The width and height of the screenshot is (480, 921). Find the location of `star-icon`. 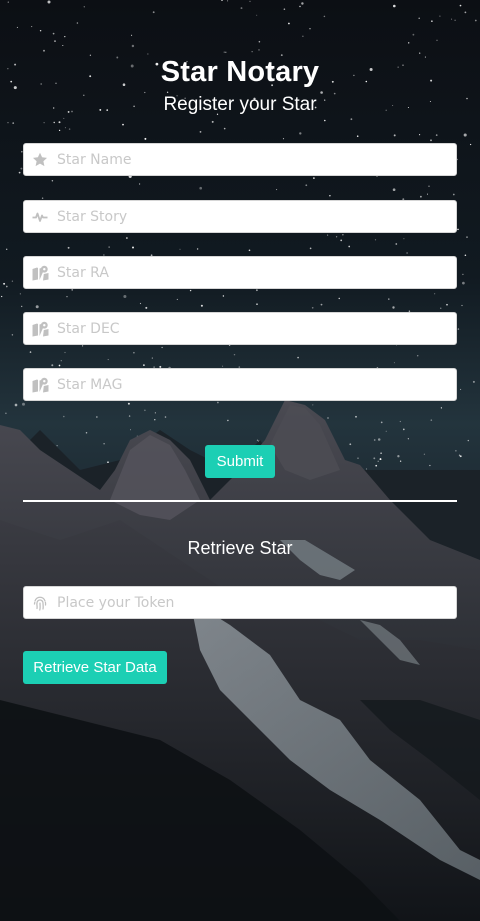

star-icon is located at coordinates (40, 159).